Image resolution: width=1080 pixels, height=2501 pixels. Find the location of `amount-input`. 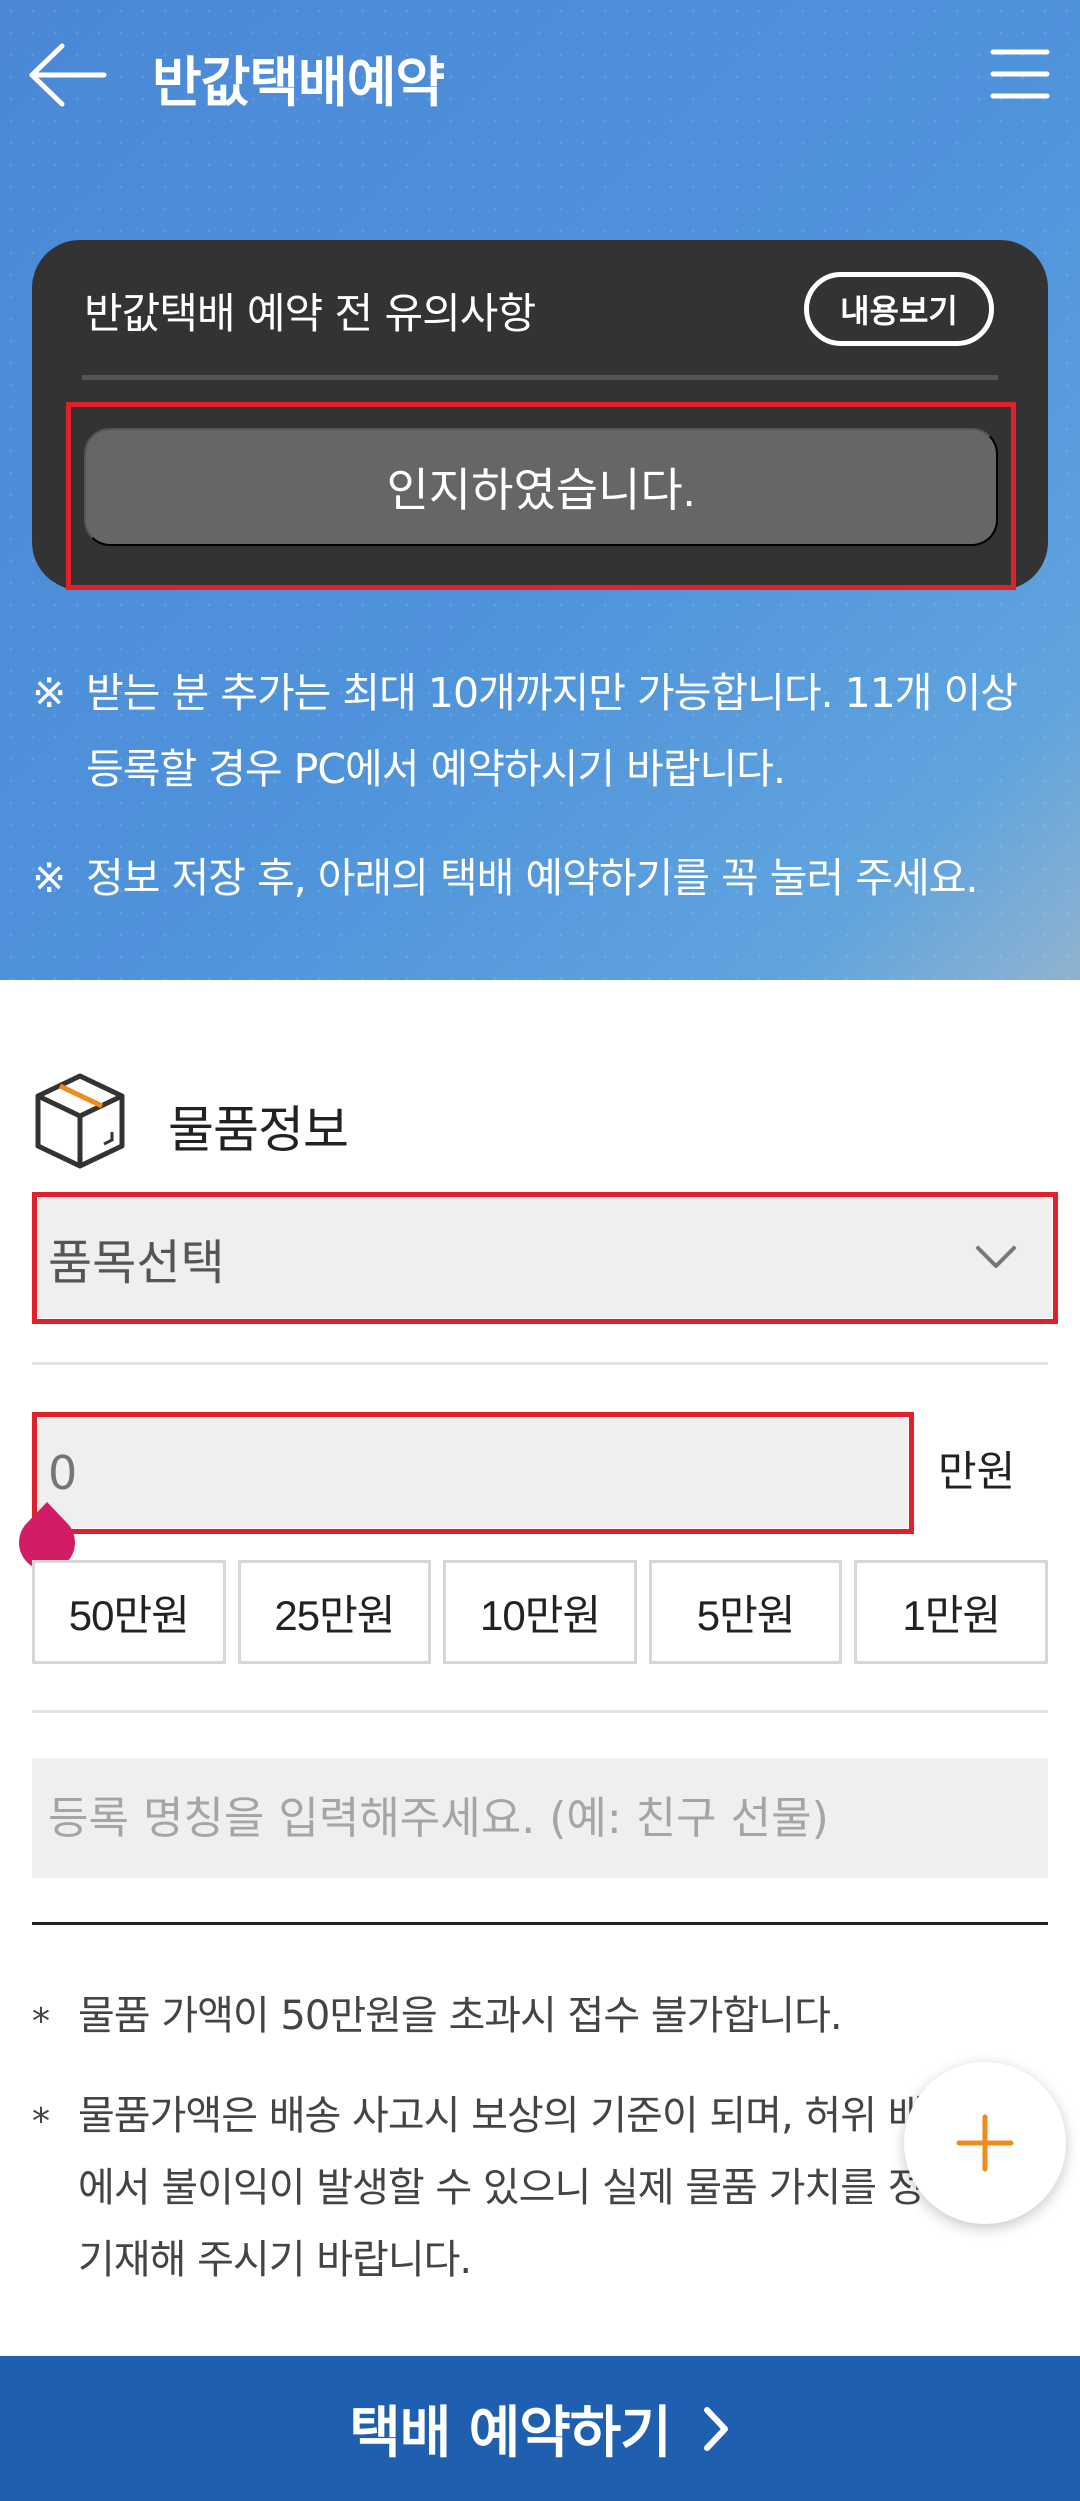

amount-input is located at coordinates (473, 1473).